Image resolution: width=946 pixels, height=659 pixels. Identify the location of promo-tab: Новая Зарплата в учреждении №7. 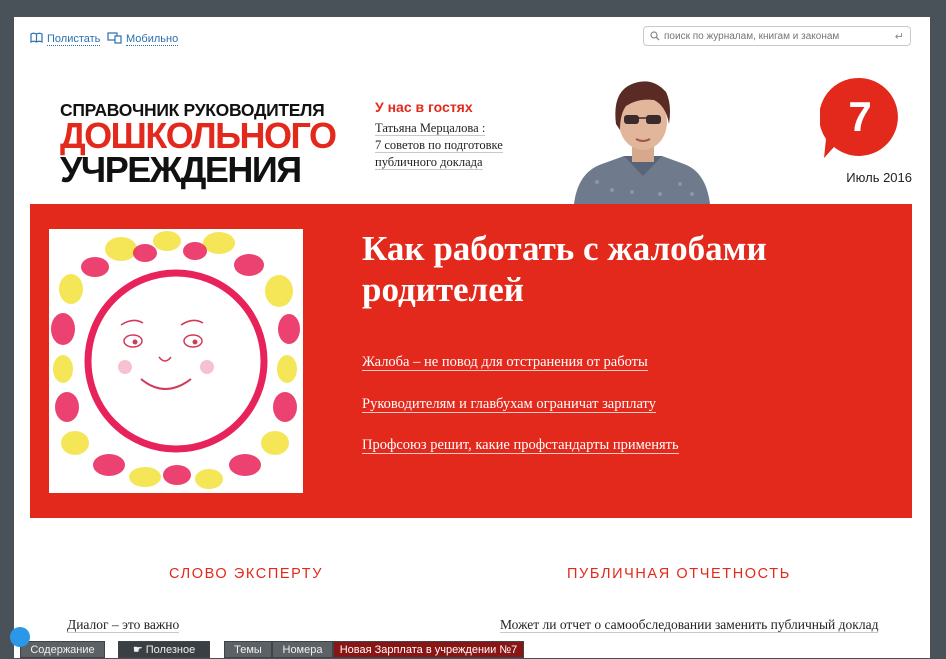
(428, 649).